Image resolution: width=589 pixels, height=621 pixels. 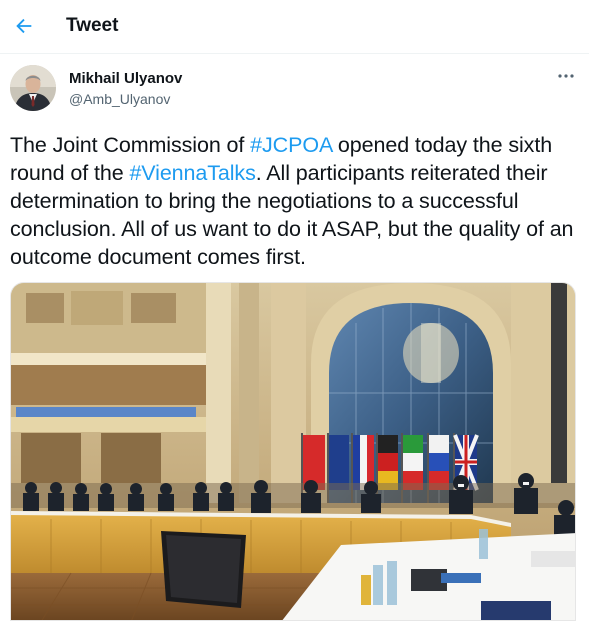 I want to click on avatar, so click(x=33, y=88).